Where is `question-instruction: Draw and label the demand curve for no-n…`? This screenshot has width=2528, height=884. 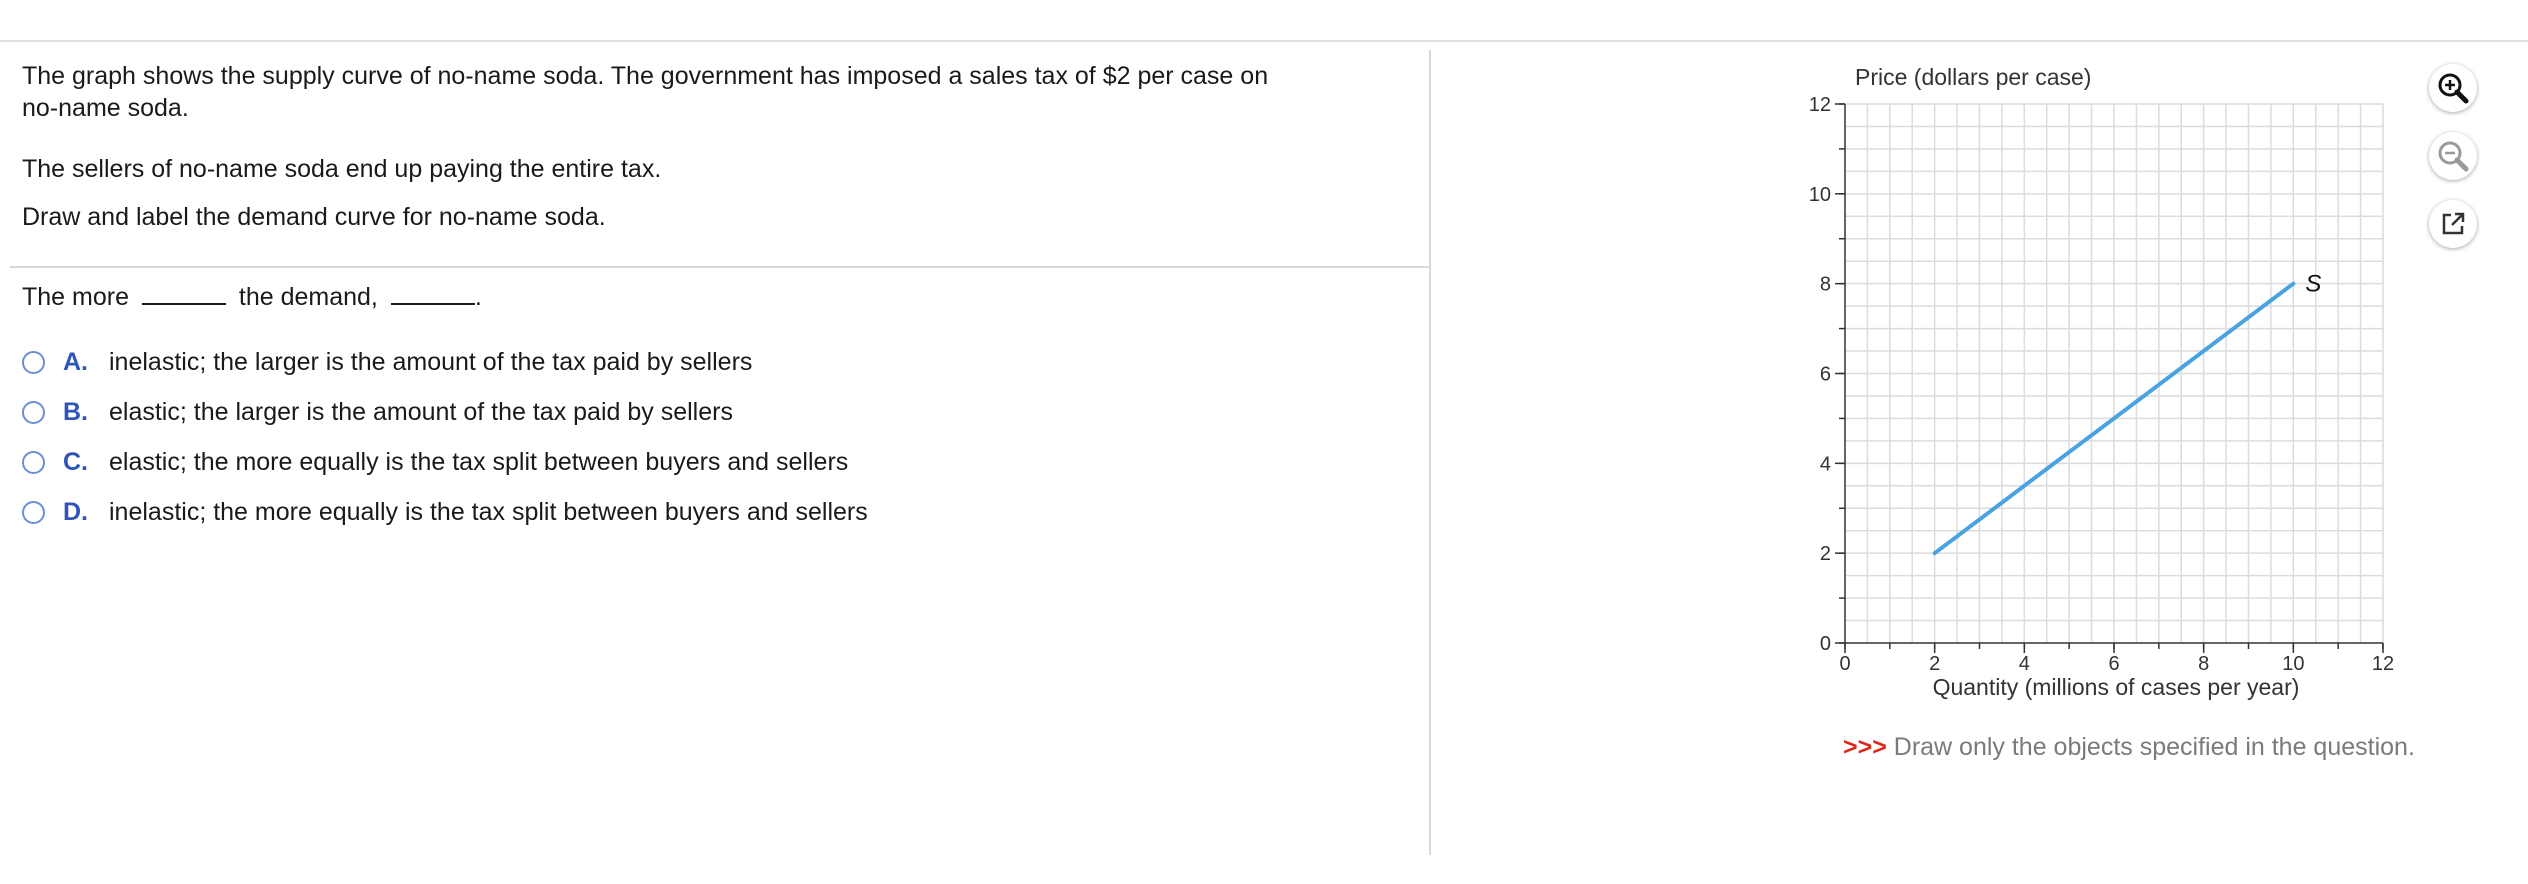 question-instruction: Draw and label the demand curve for no-n… is located at coordinates (314, 217).